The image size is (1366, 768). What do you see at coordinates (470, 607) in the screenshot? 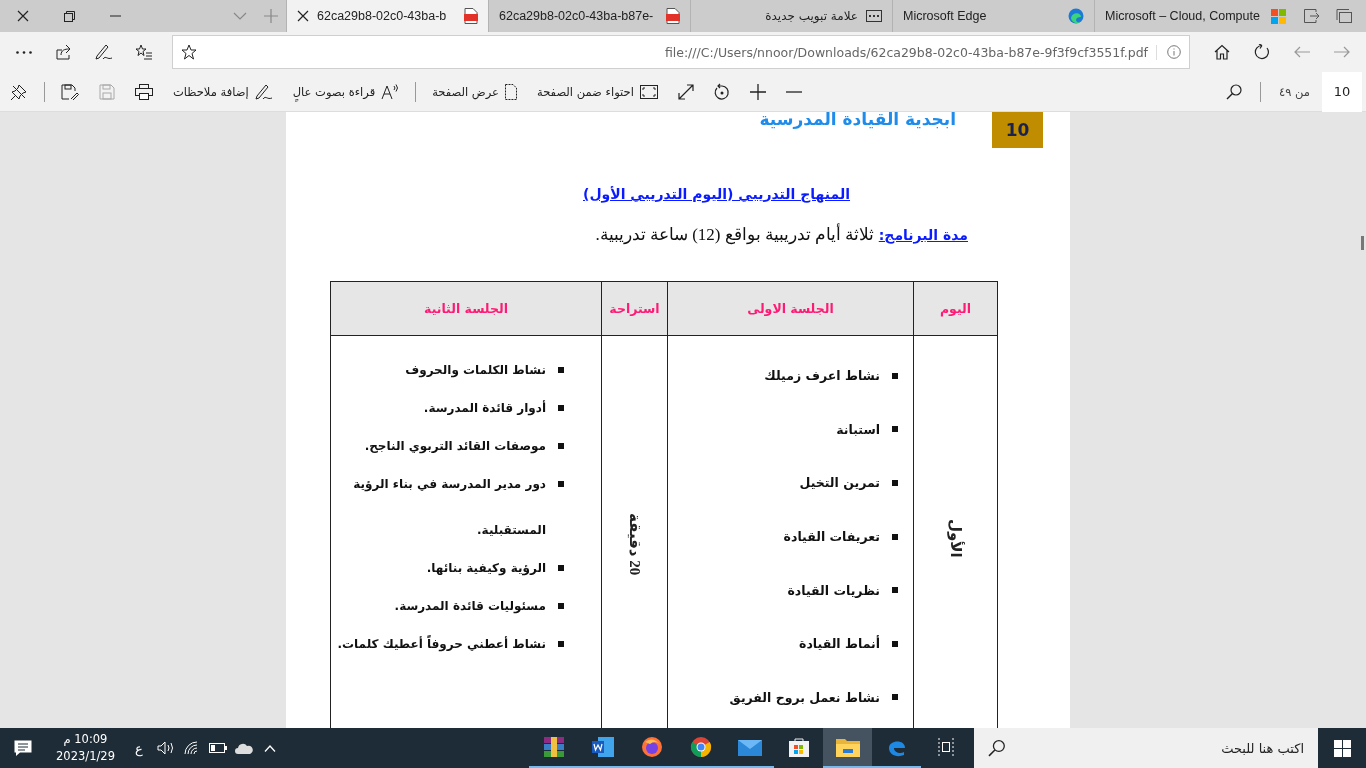
I see `list-item: مسئوليات قائدة المدرسة.` at bounding box center [470, 607].